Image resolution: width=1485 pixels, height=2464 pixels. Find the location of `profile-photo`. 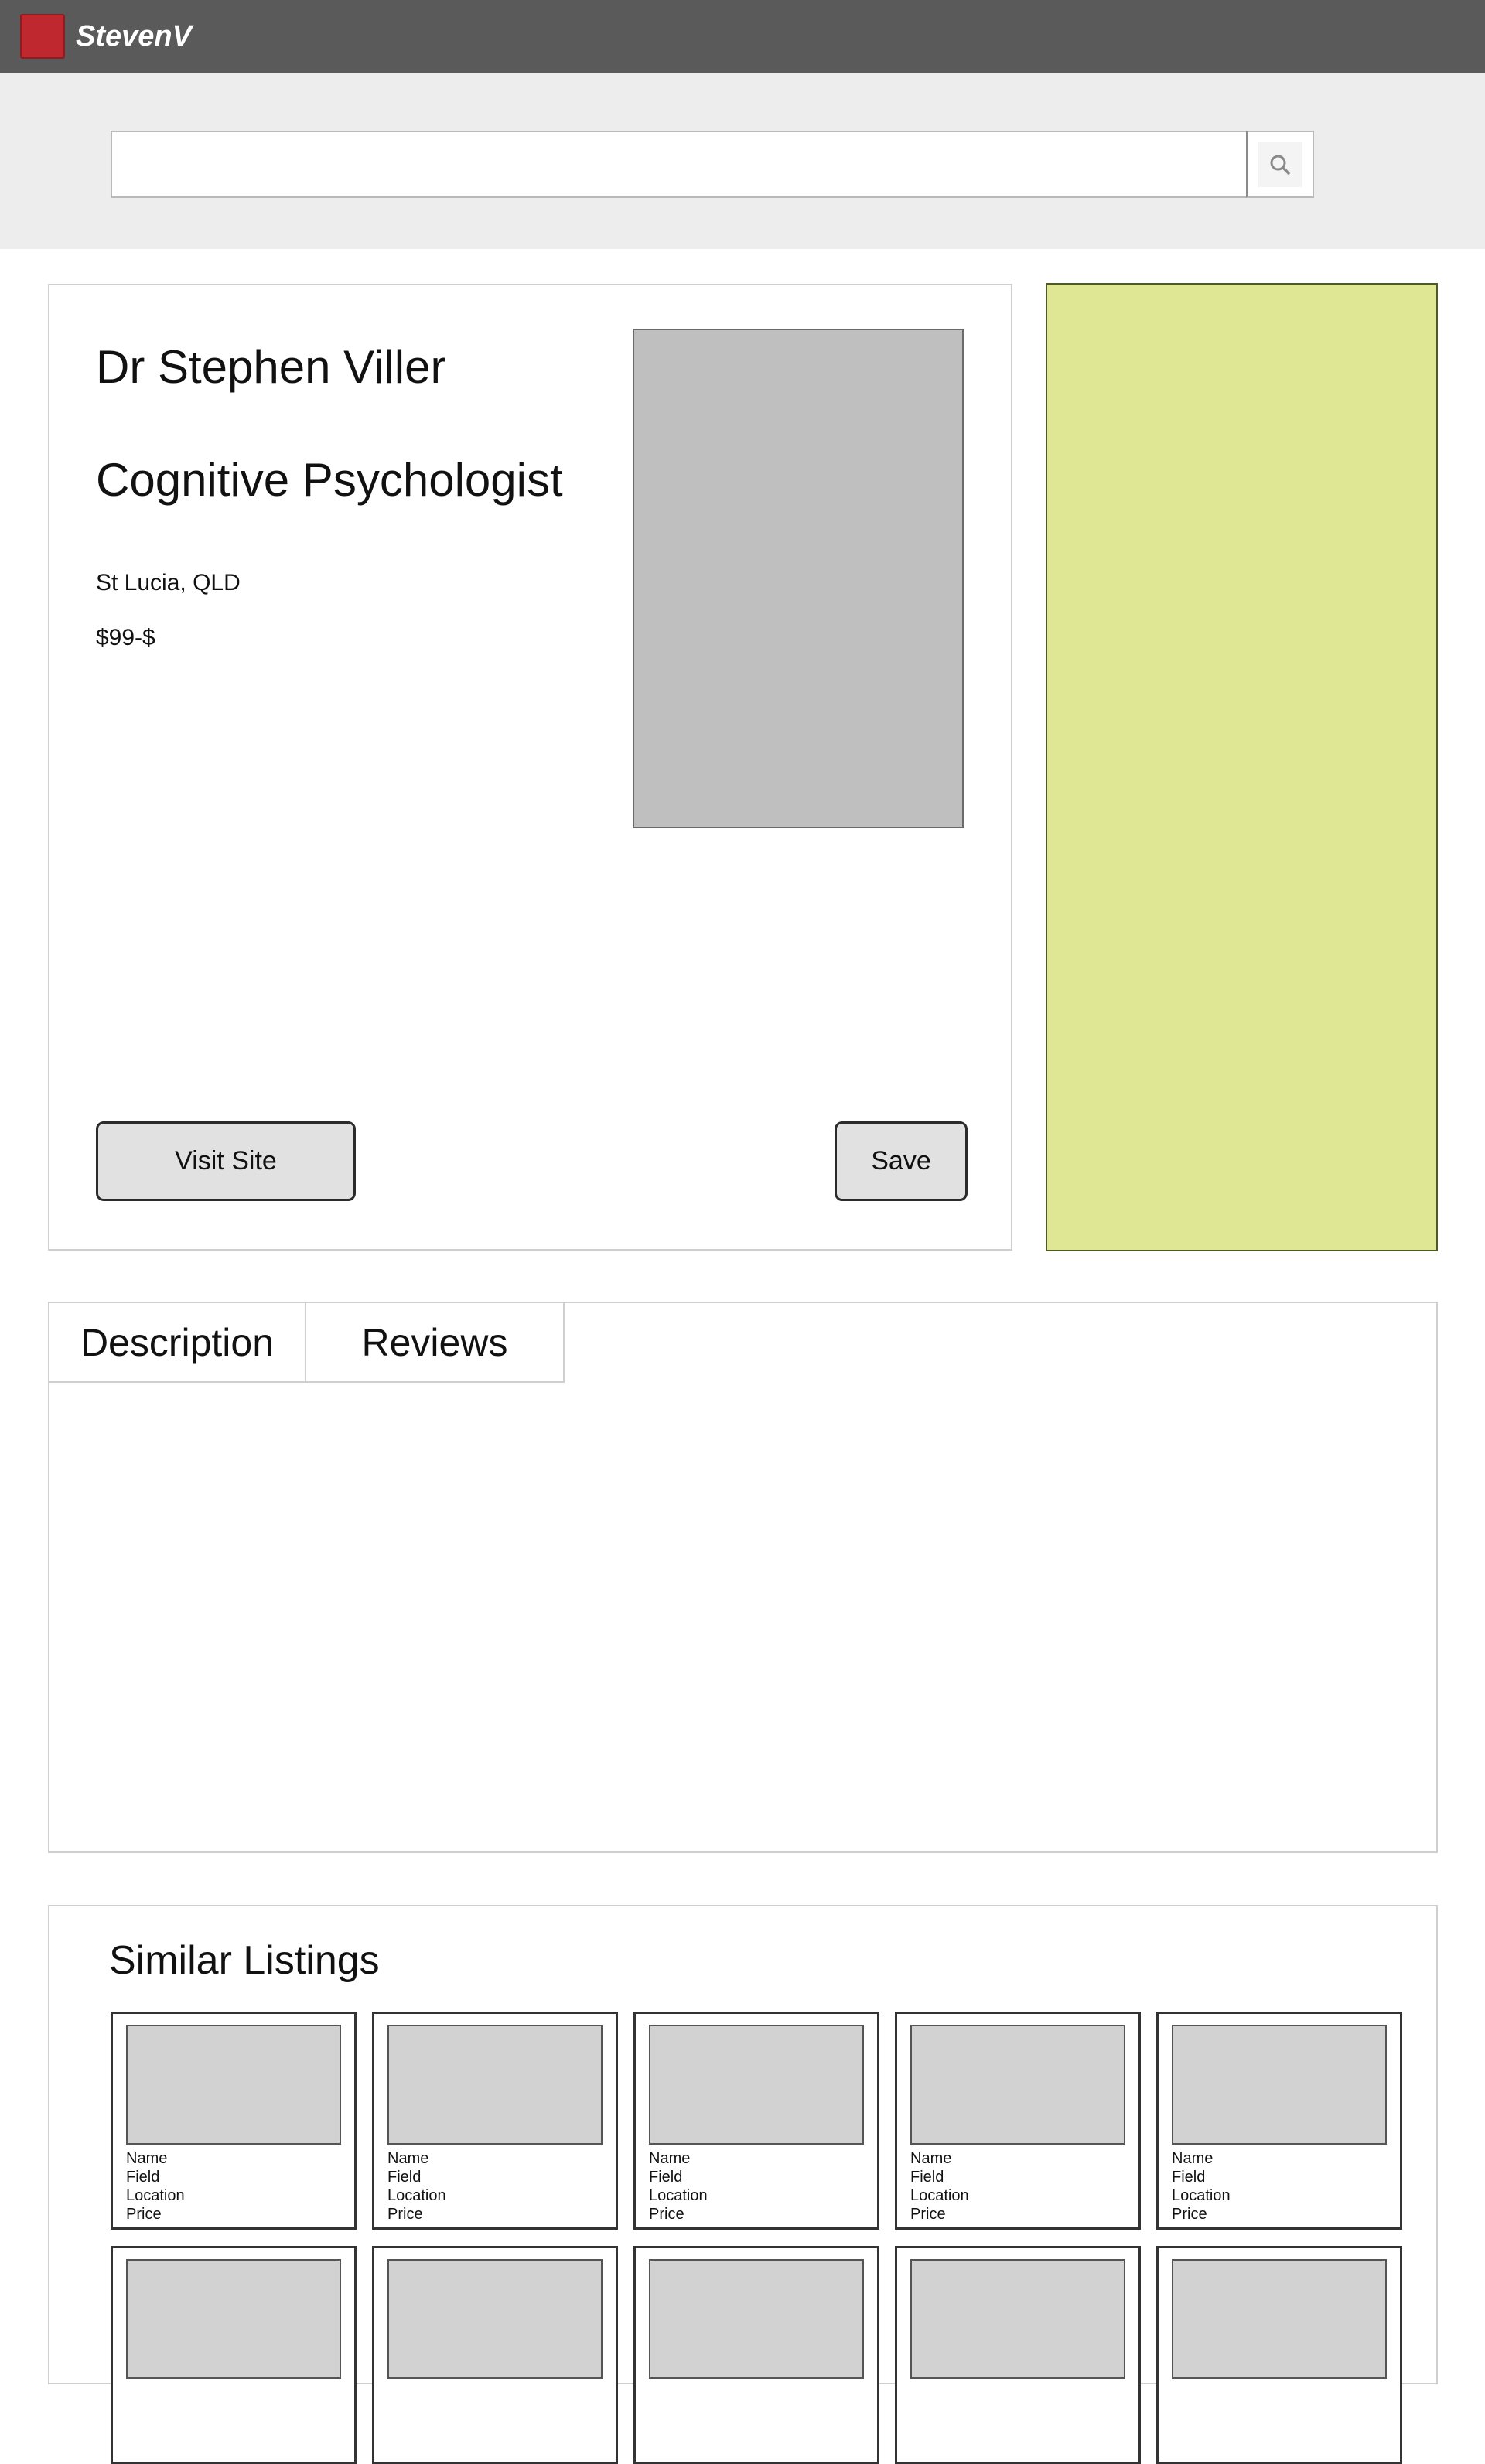

profile-photo is located at coordinates (798, 578).